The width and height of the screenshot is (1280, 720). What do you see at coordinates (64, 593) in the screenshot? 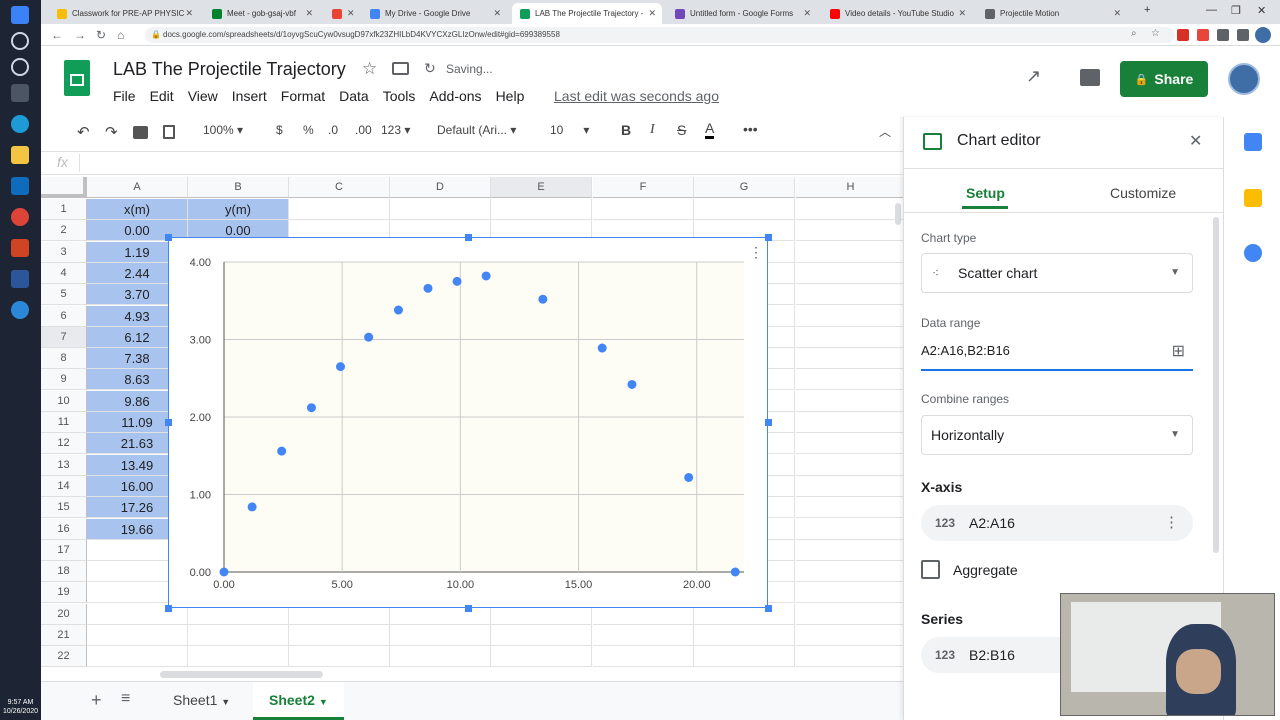
I see `row-header: 19` at bounding box center [64, 593].